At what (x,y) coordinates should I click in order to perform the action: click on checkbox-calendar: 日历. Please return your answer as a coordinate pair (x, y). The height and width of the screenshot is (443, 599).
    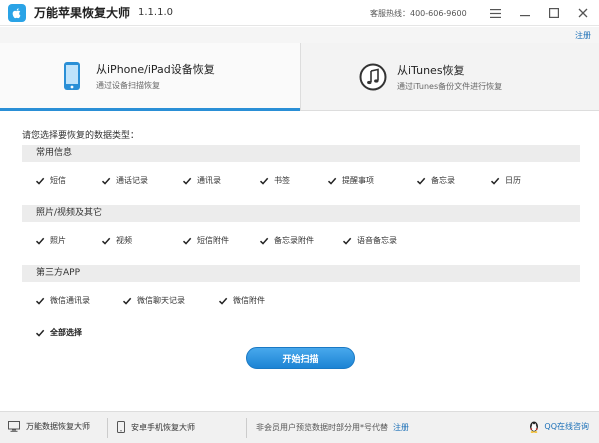
    Looking at the image, I should click on (505, 180).